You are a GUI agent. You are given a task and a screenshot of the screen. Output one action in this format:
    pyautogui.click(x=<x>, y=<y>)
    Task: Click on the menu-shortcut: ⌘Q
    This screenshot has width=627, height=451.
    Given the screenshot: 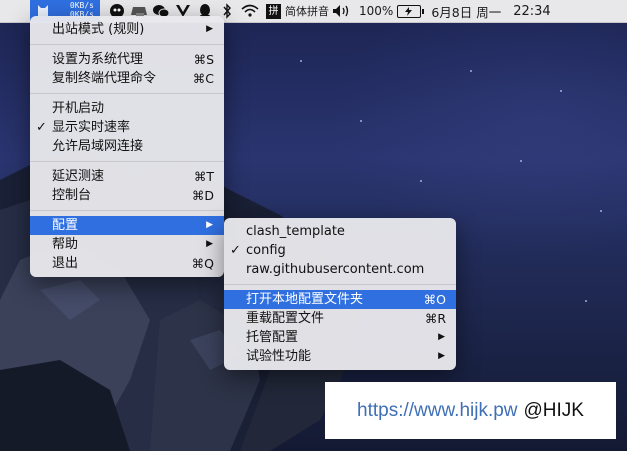 What is the action you would take?
    pyautogui.click(x=202, y=263)
    